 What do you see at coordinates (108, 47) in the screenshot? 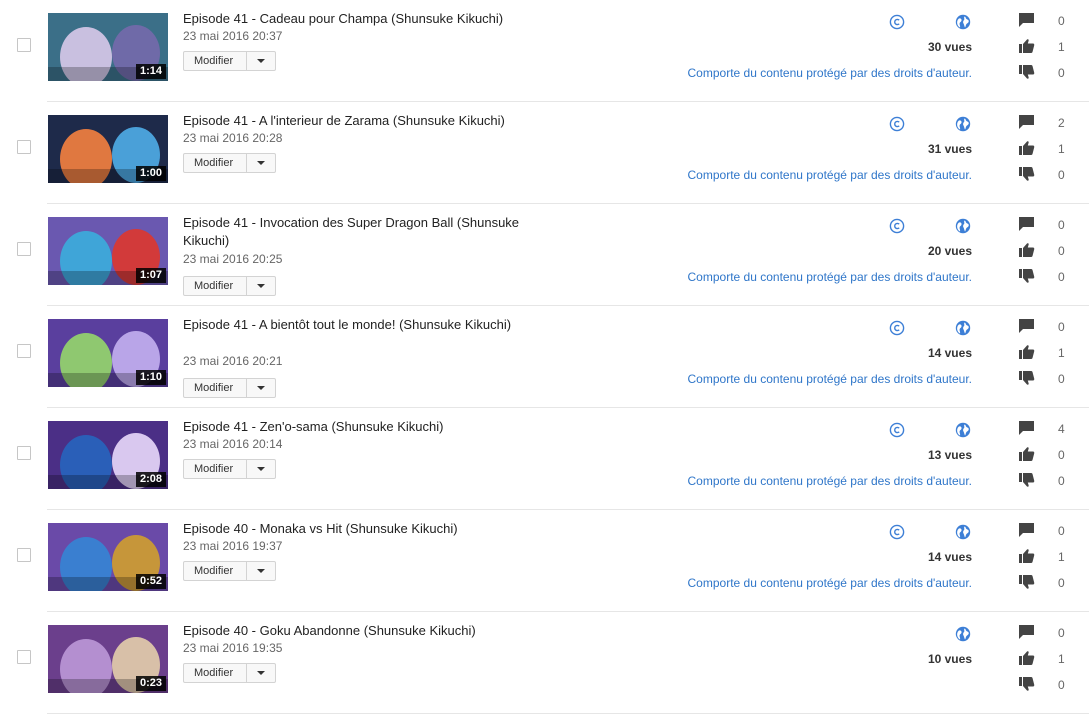
I see `video-thumbnail: 1:14` at bounding box center [108, 47].